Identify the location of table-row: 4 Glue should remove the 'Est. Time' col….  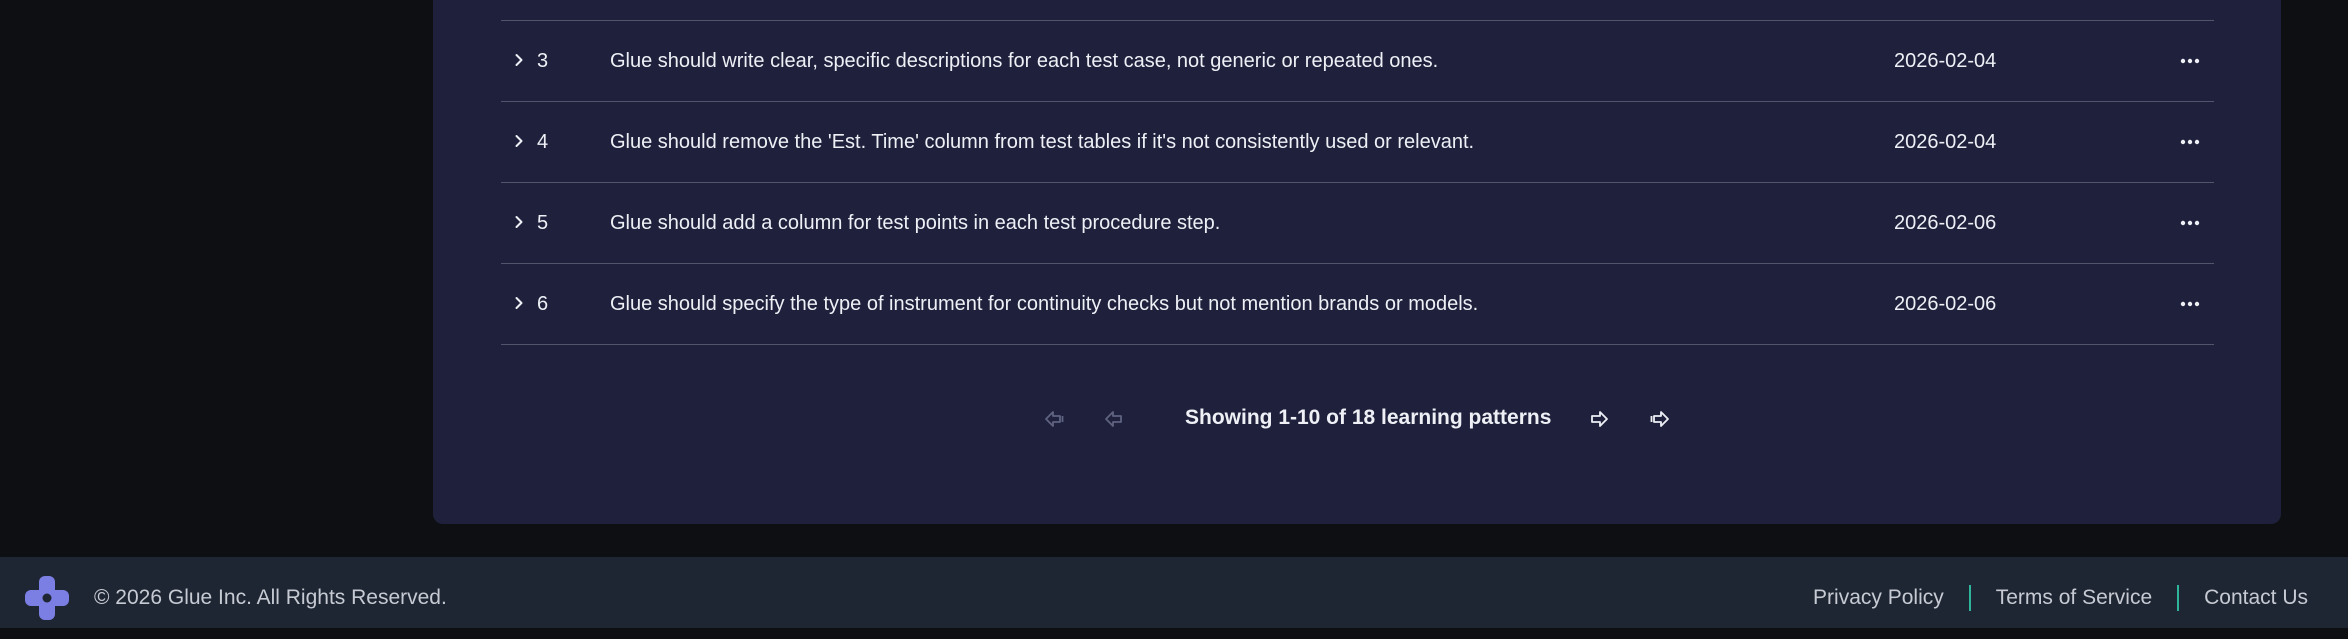
(1357, 142).